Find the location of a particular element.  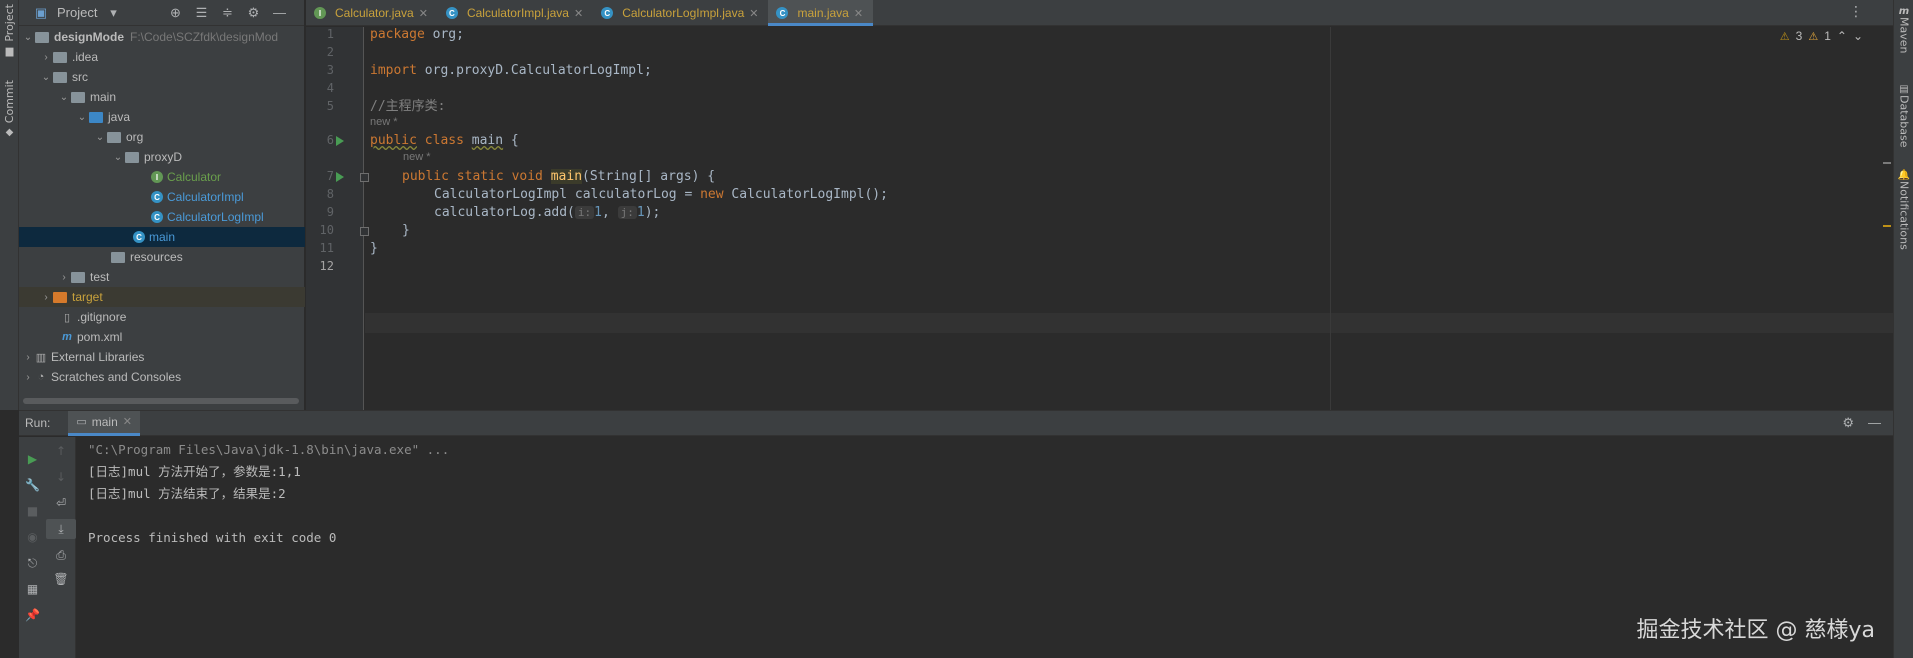

scroll-to-end-icon: ⤓ is located at coordinates (61, 529).